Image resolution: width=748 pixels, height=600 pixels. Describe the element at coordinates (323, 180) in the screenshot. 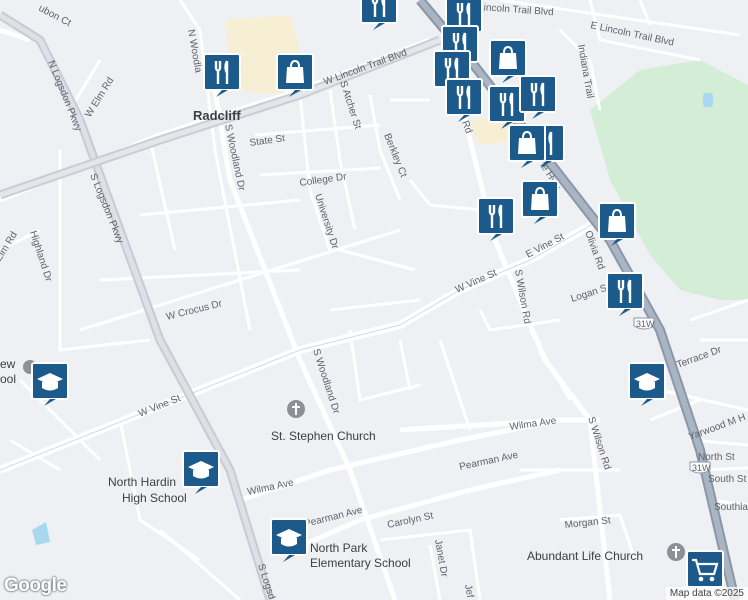

I see `street-label: College Dr` at that location.